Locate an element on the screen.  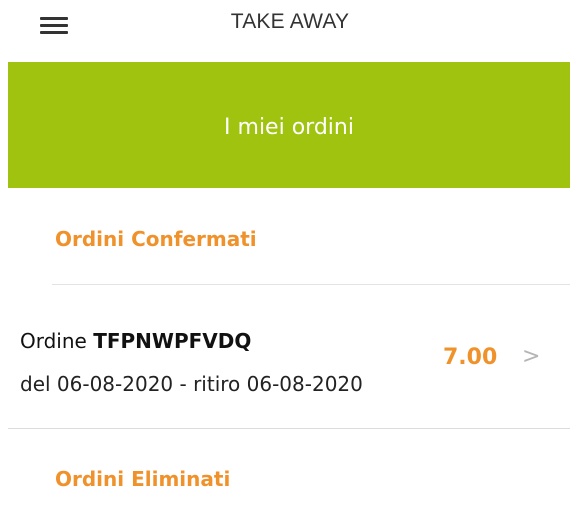
chevron-right-icon: > is located at coordinates (531, 356).